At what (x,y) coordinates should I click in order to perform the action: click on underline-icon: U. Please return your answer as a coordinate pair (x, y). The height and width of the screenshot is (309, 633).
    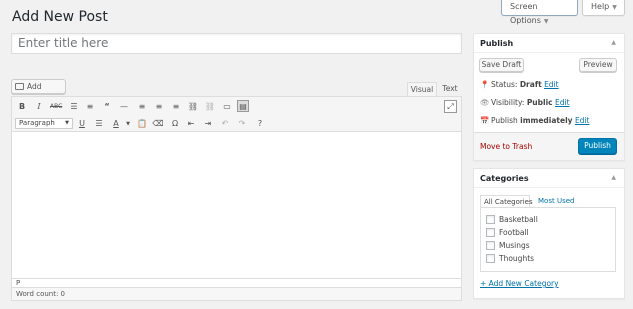
    Looking at the image, I should click on (82, 124).